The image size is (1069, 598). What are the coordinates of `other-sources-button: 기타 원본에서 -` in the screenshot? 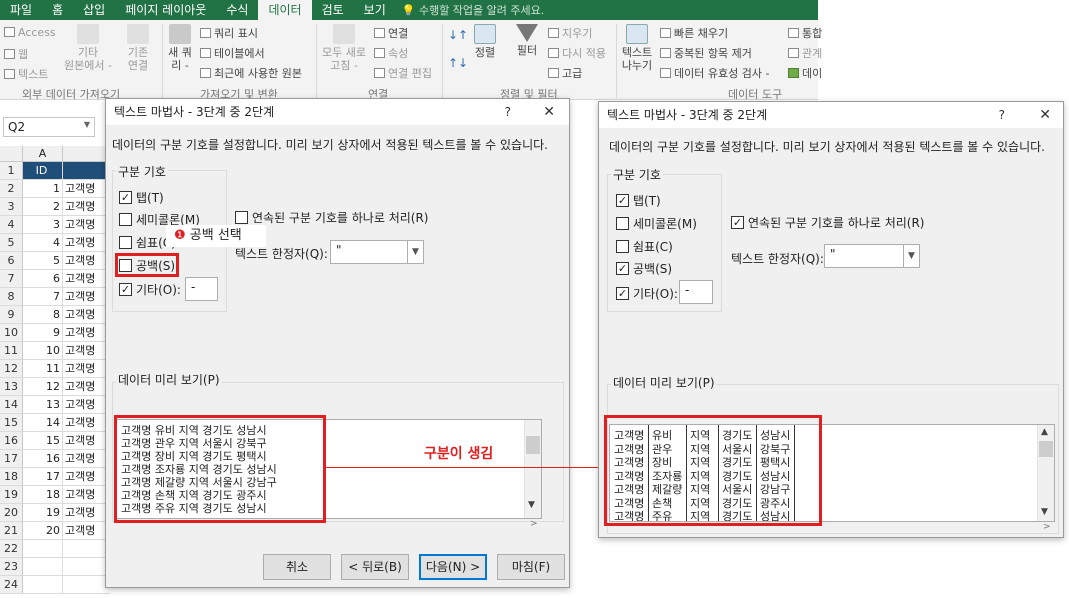 It's located at (88, 48).